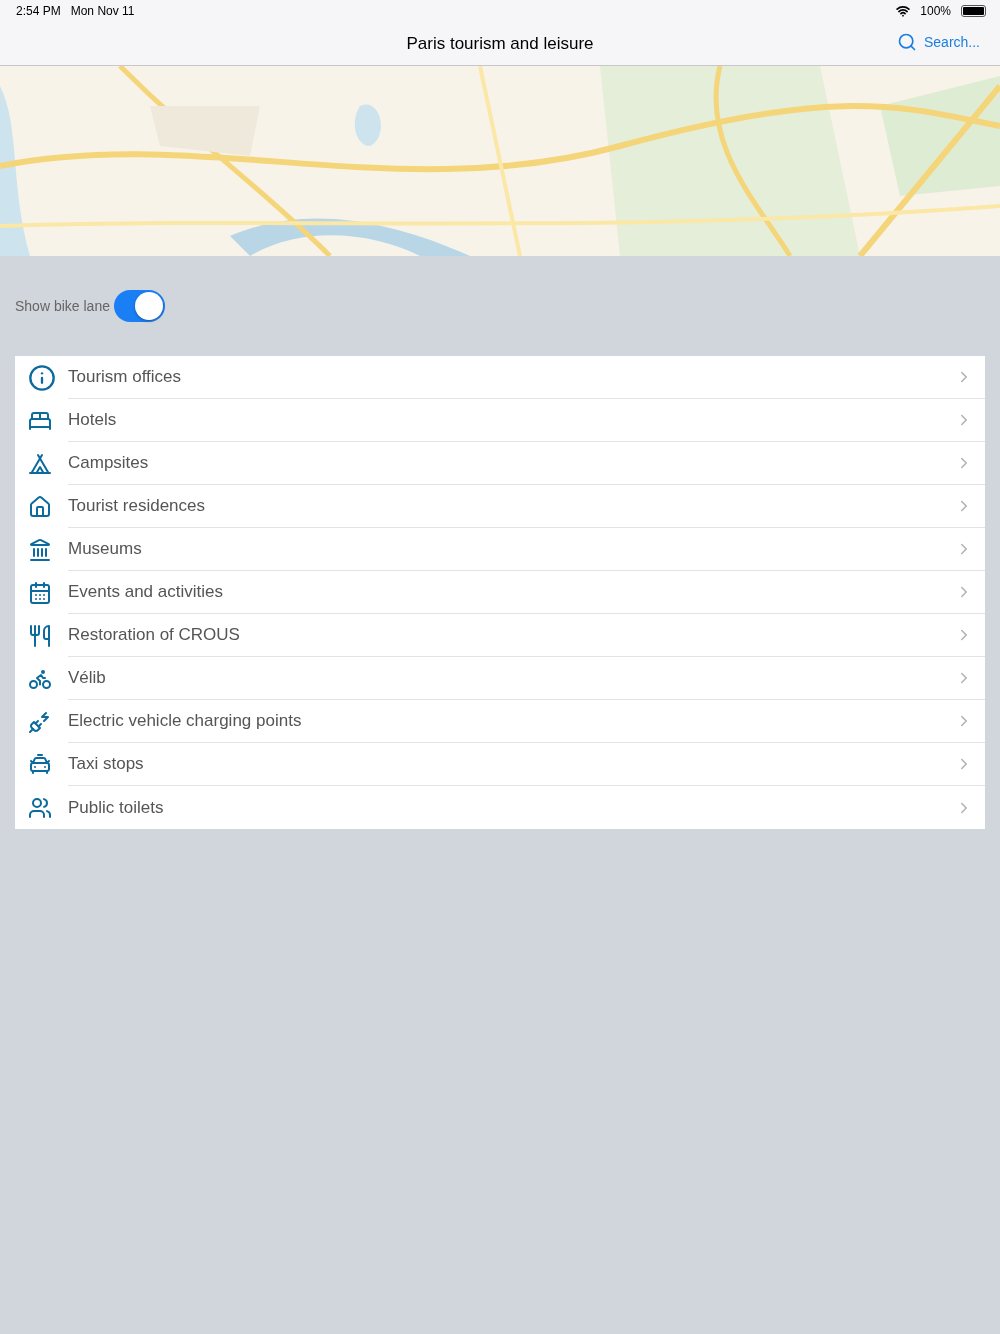  What do you see at coordinates (42, 377) in the screenshot?
I see `info-icon` at bounding box center [42, 377].